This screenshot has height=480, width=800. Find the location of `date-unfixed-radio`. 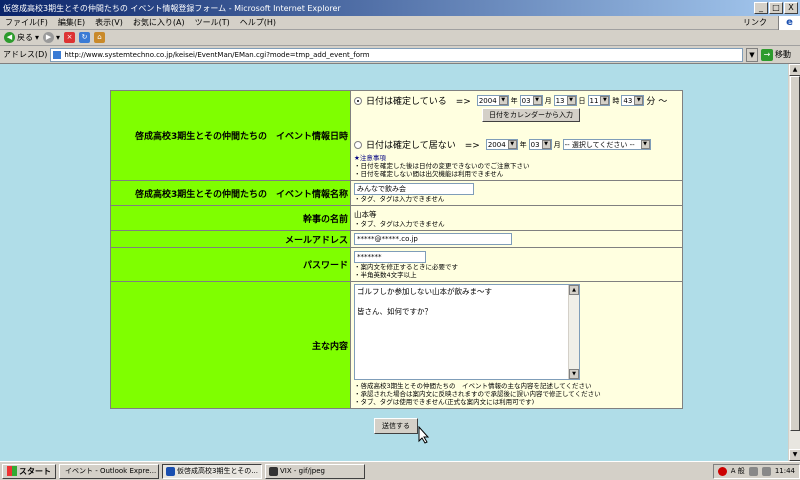

date-unfixed-radio is located at coordinates (358, 144).